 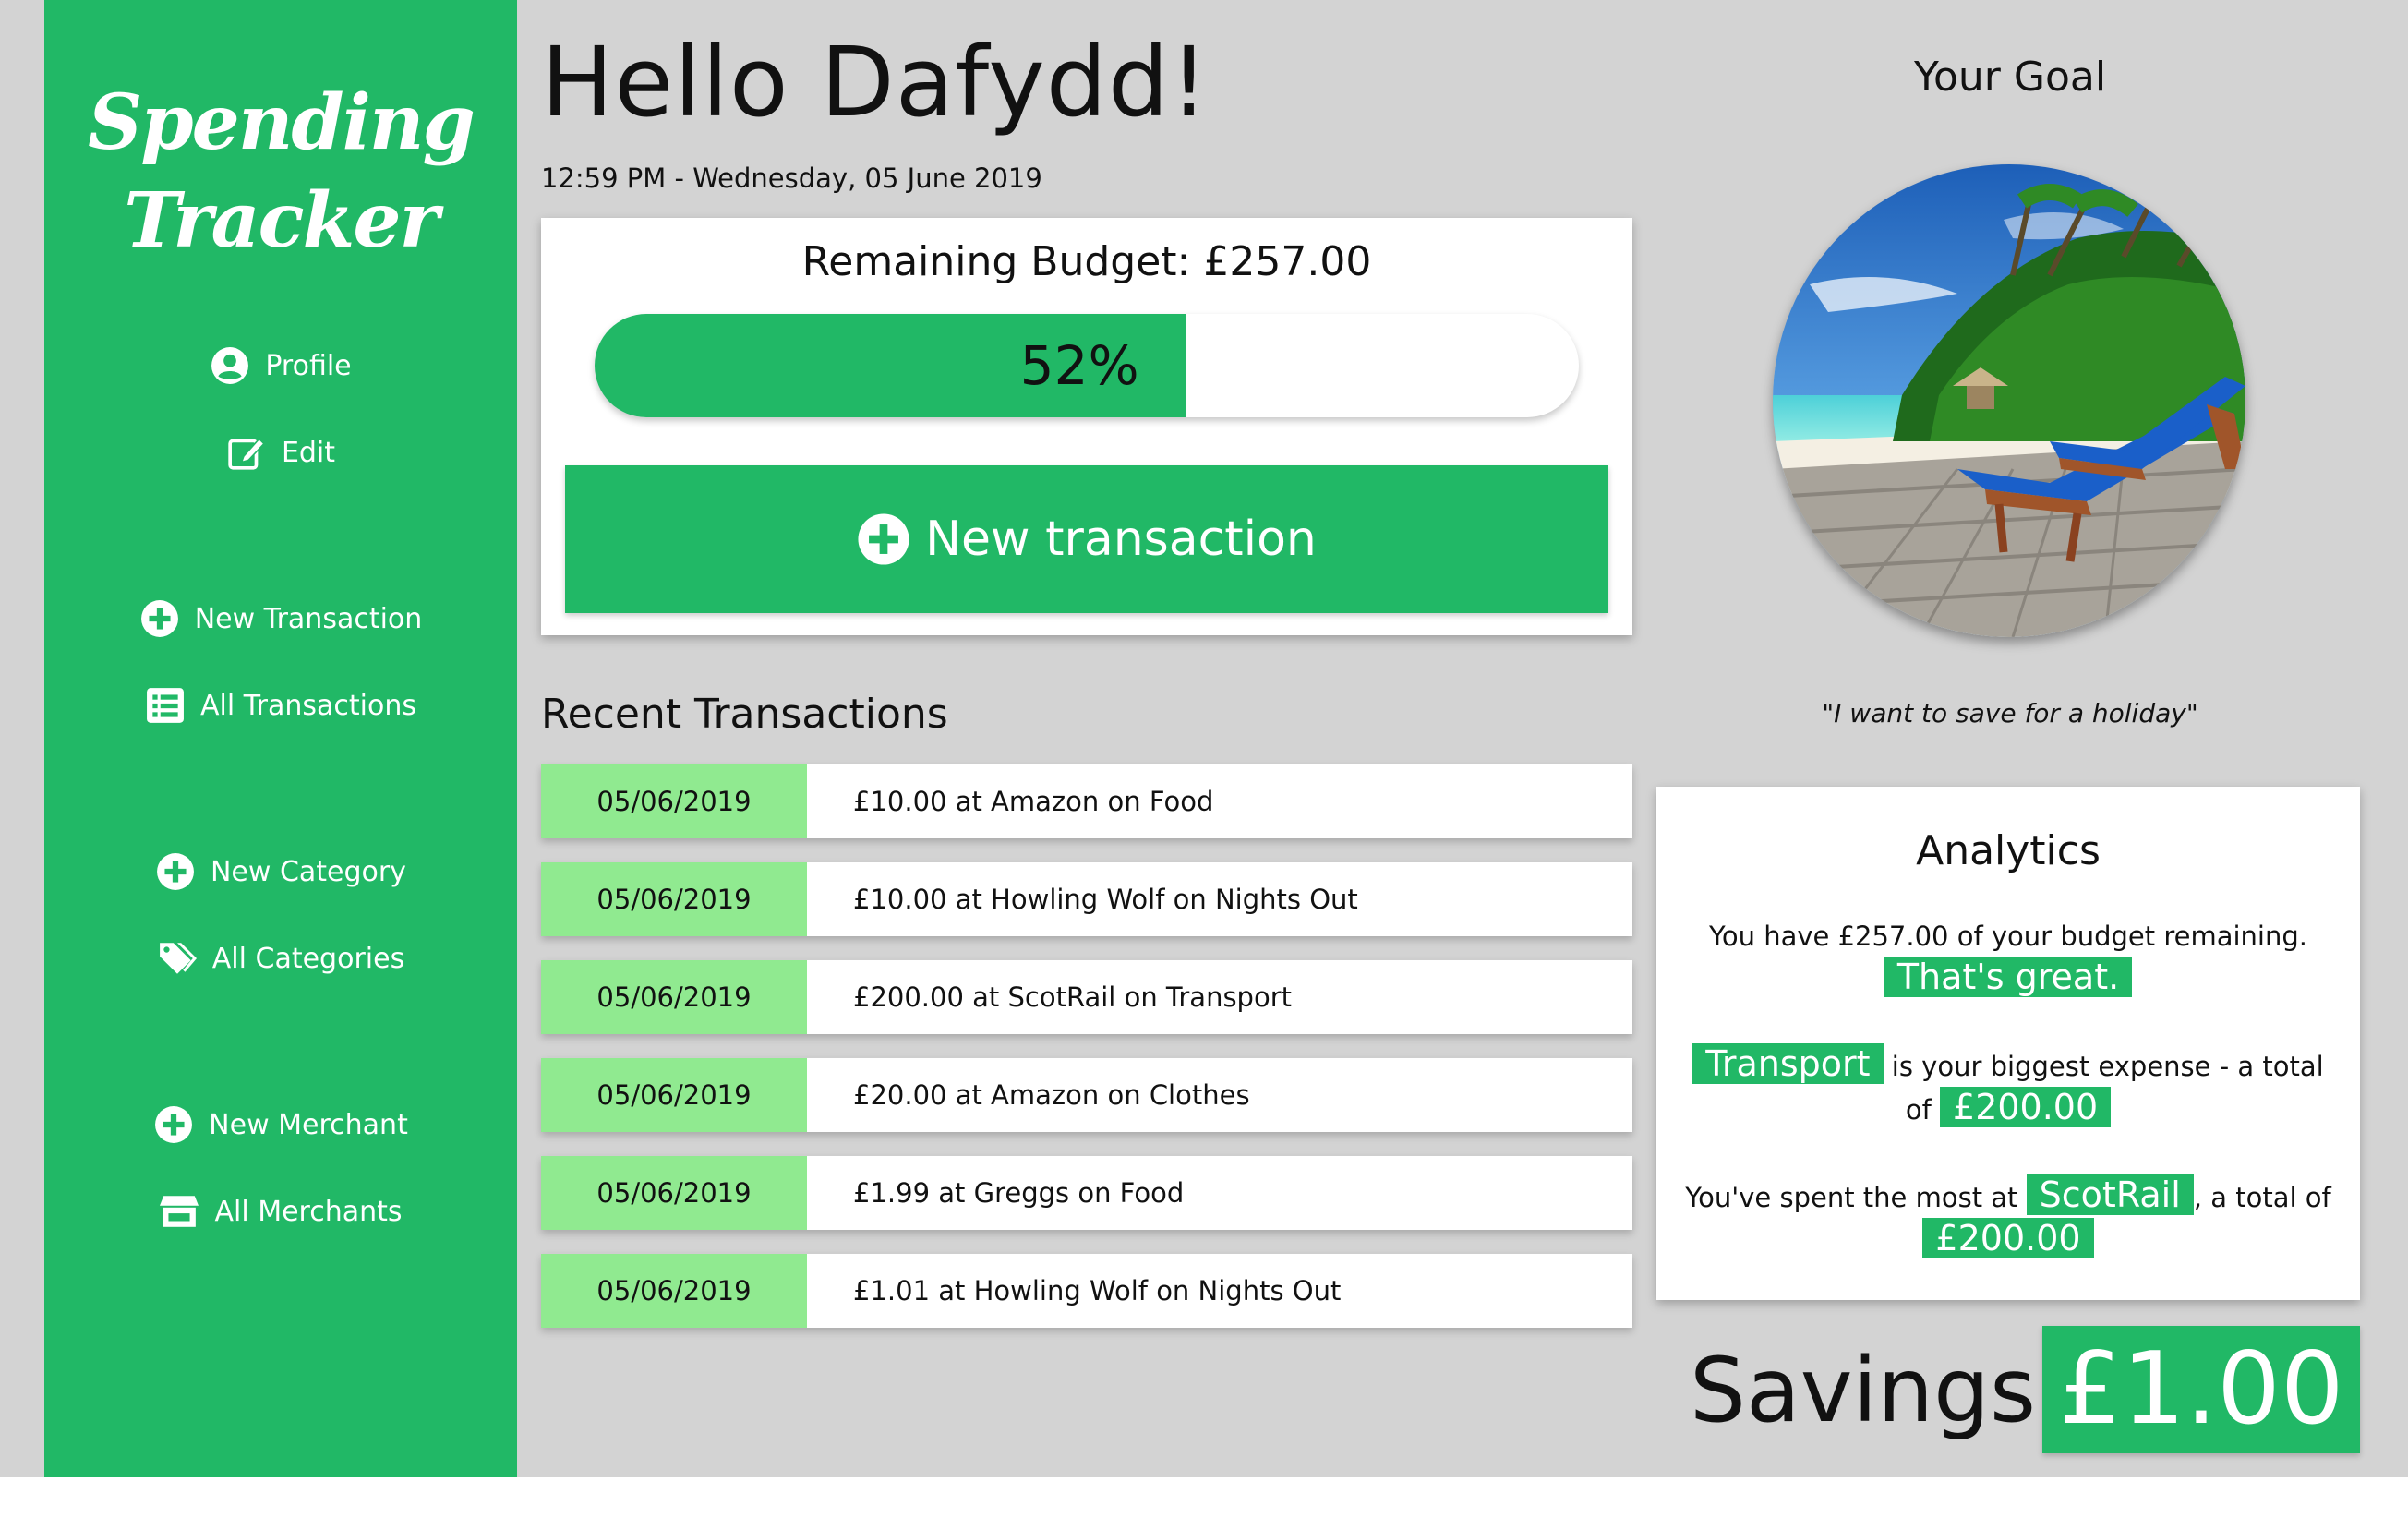 What do you see at coordinates (744, 714) in the screenshot?
I see `recent-transactions-title: Recent Transactions` at bounding box center [744, 714].